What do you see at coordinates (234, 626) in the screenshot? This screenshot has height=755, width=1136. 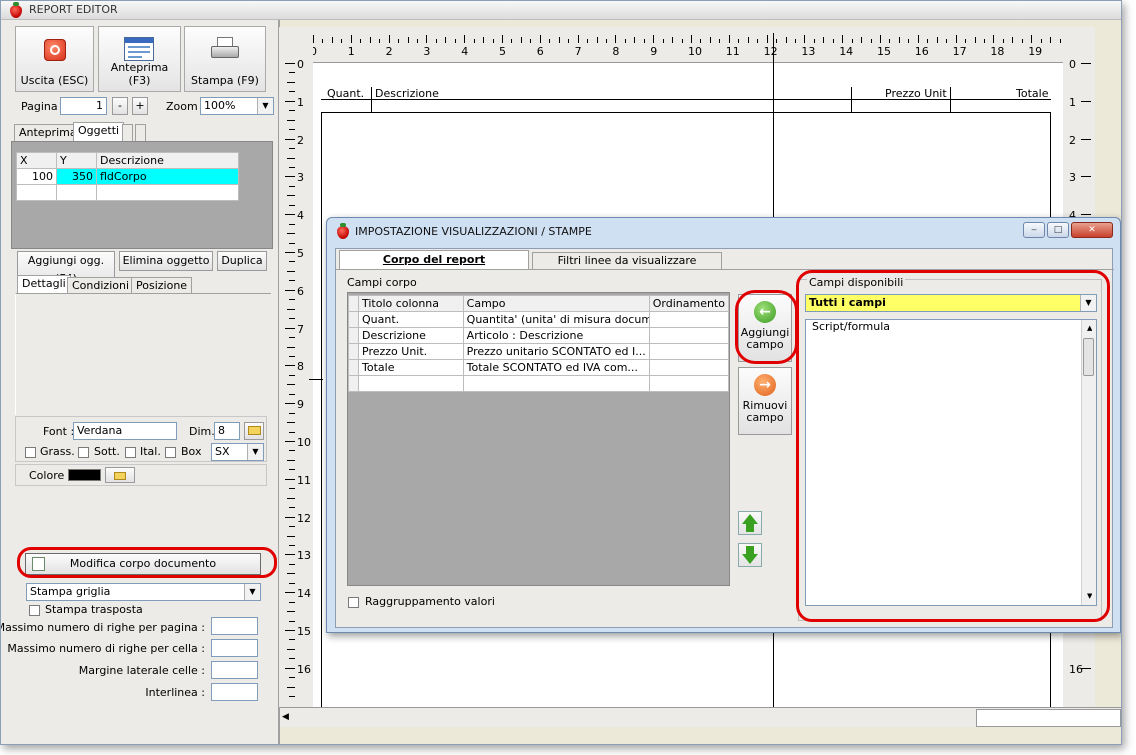 I see `max-rows-page-input` at bounding box center [234, 626].